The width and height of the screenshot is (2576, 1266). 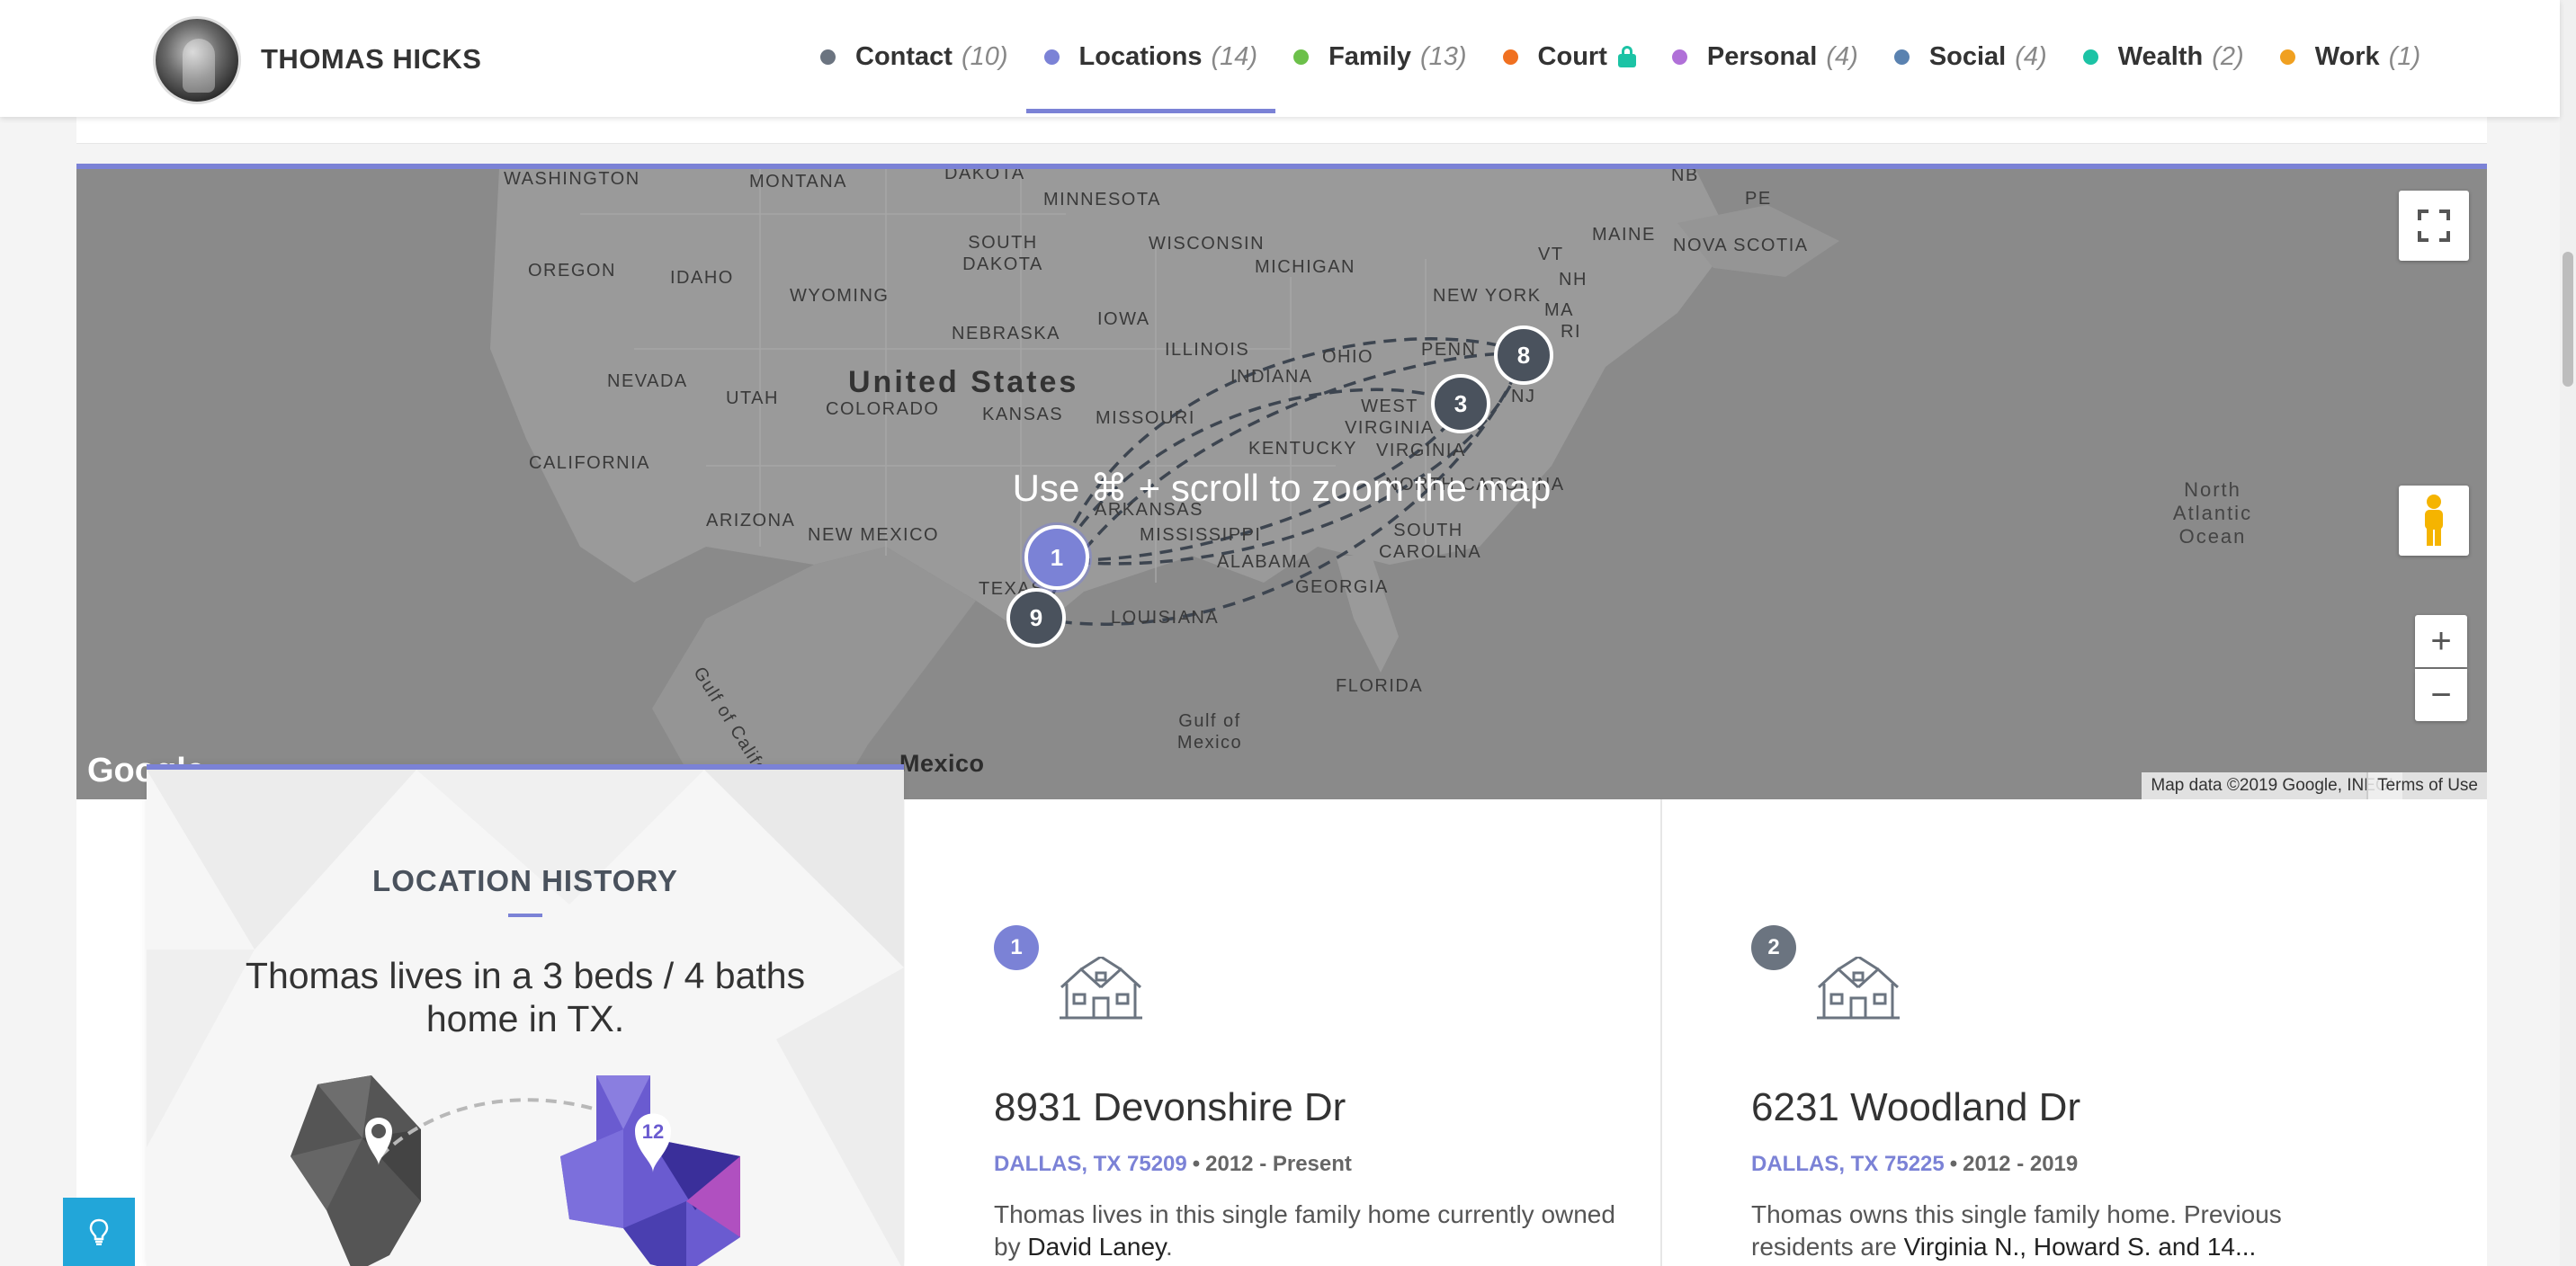 I want to click on map-label: VT, so click(x=1551, y=254).